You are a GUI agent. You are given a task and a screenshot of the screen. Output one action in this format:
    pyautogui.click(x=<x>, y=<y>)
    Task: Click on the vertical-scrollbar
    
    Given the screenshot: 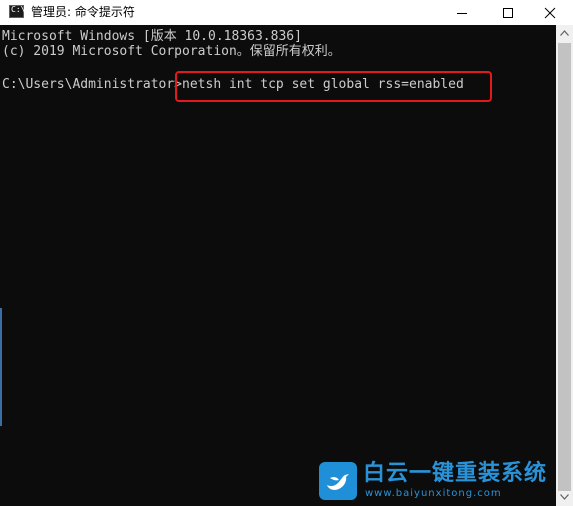 What is the action you would take?
    pyautogui.click(x=564, y=265)
    